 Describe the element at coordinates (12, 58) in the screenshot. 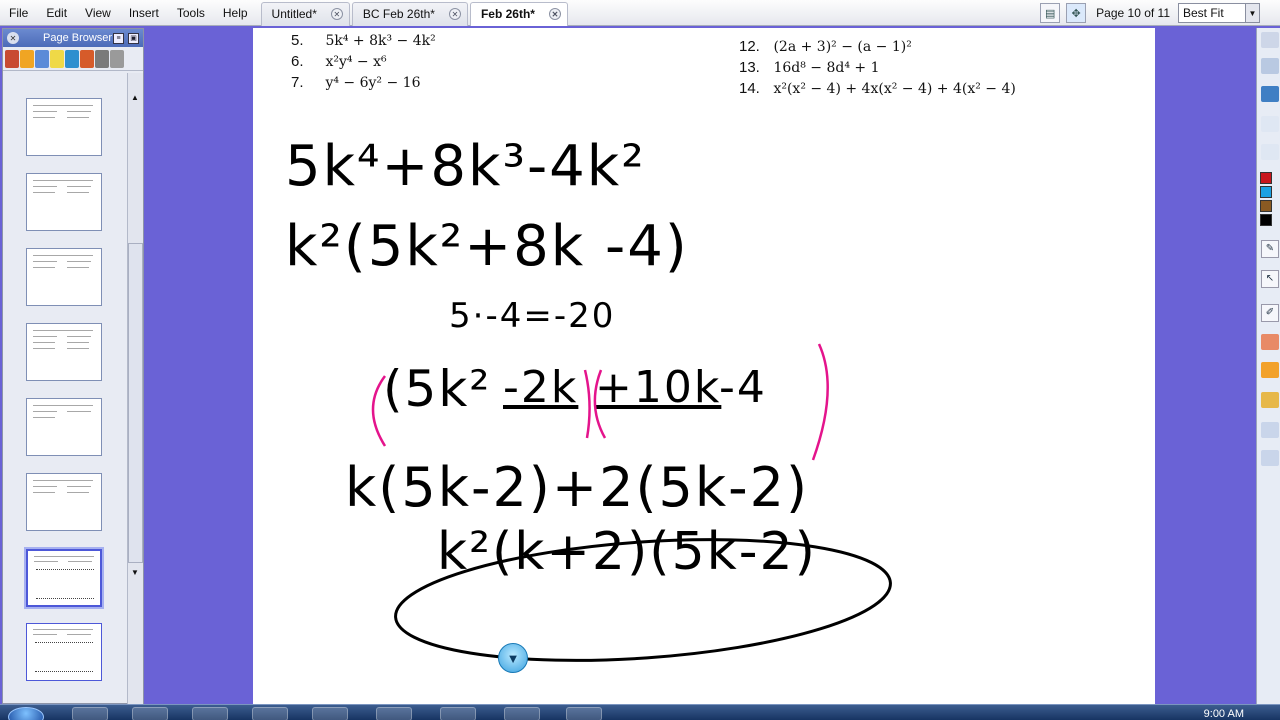

I see `page-sorter-icon` at that location.